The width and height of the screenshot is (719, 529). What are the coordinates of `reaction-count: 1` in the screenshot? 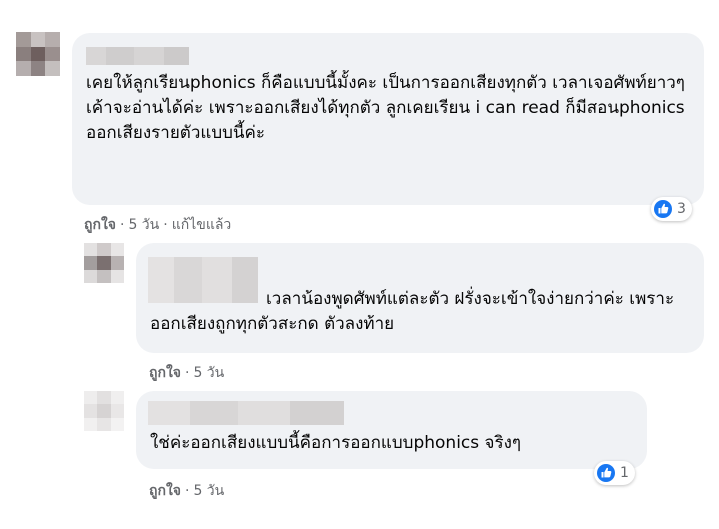 It's located at (624, 473).